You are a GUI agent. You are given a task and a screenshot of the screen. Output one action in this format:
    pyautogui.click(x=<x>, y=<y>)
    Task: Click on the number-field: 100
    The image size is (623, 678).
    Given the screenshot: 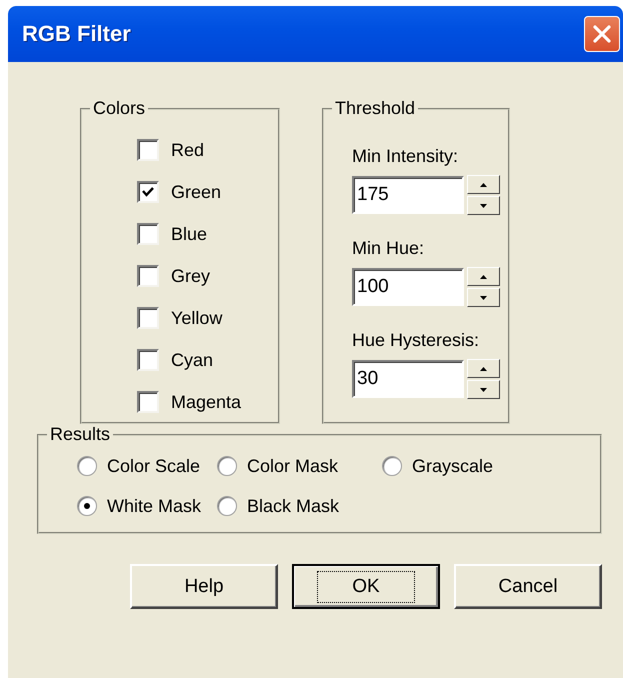 What is the action you would take?
    pyautogui.click(x=408, y=287)
    